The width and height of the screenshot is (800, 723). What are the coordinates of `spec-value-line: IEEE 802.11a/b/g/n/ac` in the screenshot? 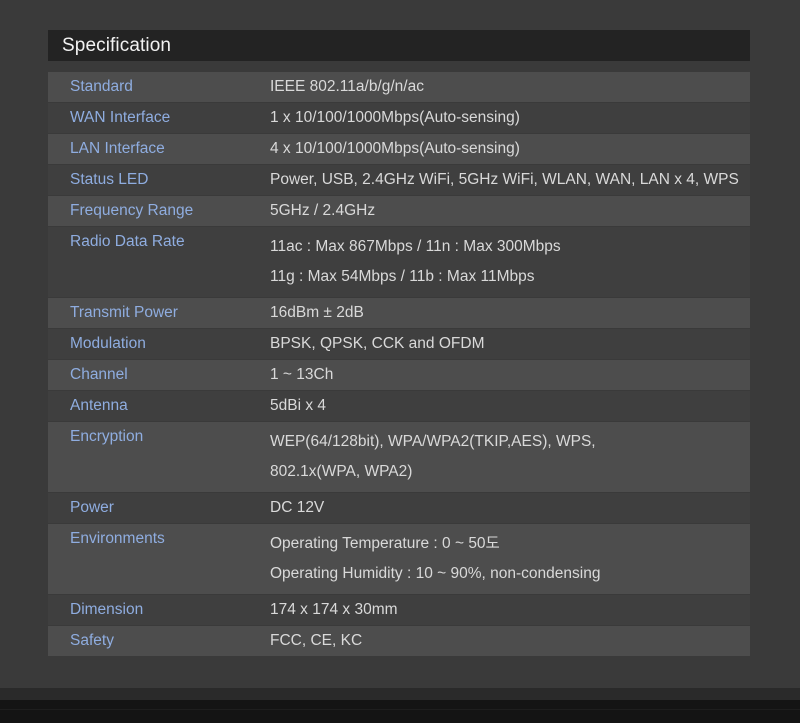 It's located at (347, 86).